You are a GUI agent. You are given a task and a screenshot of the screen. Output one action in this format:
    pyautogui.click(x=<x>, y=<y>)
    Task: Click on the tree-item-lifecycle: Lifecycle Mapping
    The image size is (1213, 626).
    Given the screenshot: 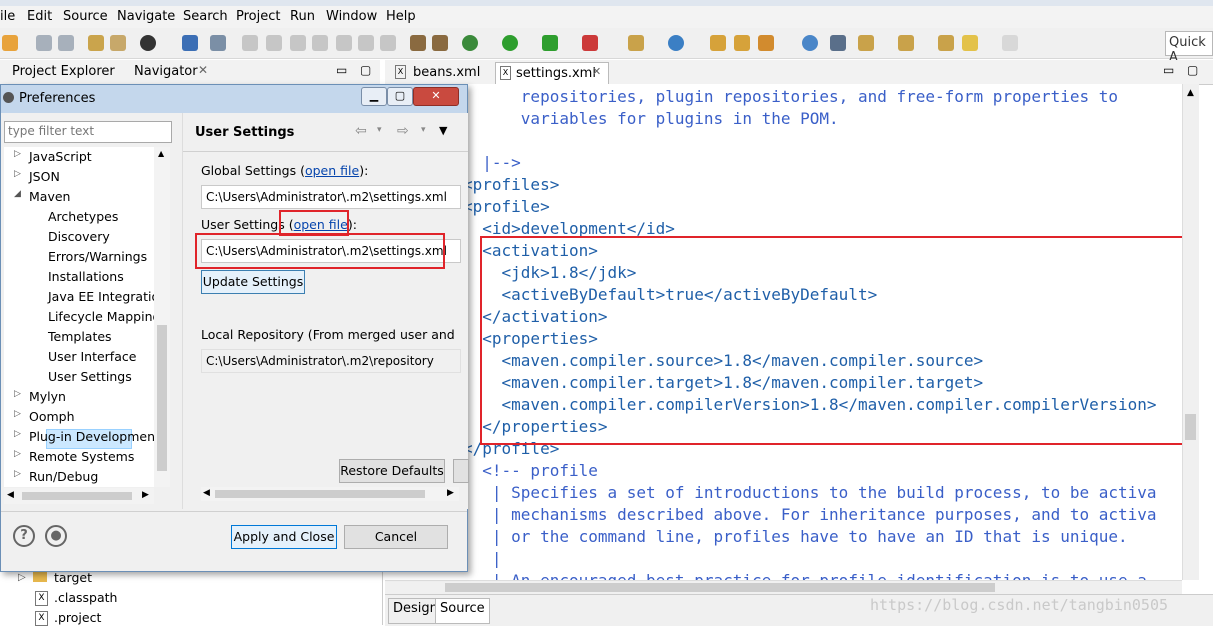 What is the action you would take?
    pyautogui.click(x=104, y=316)
    